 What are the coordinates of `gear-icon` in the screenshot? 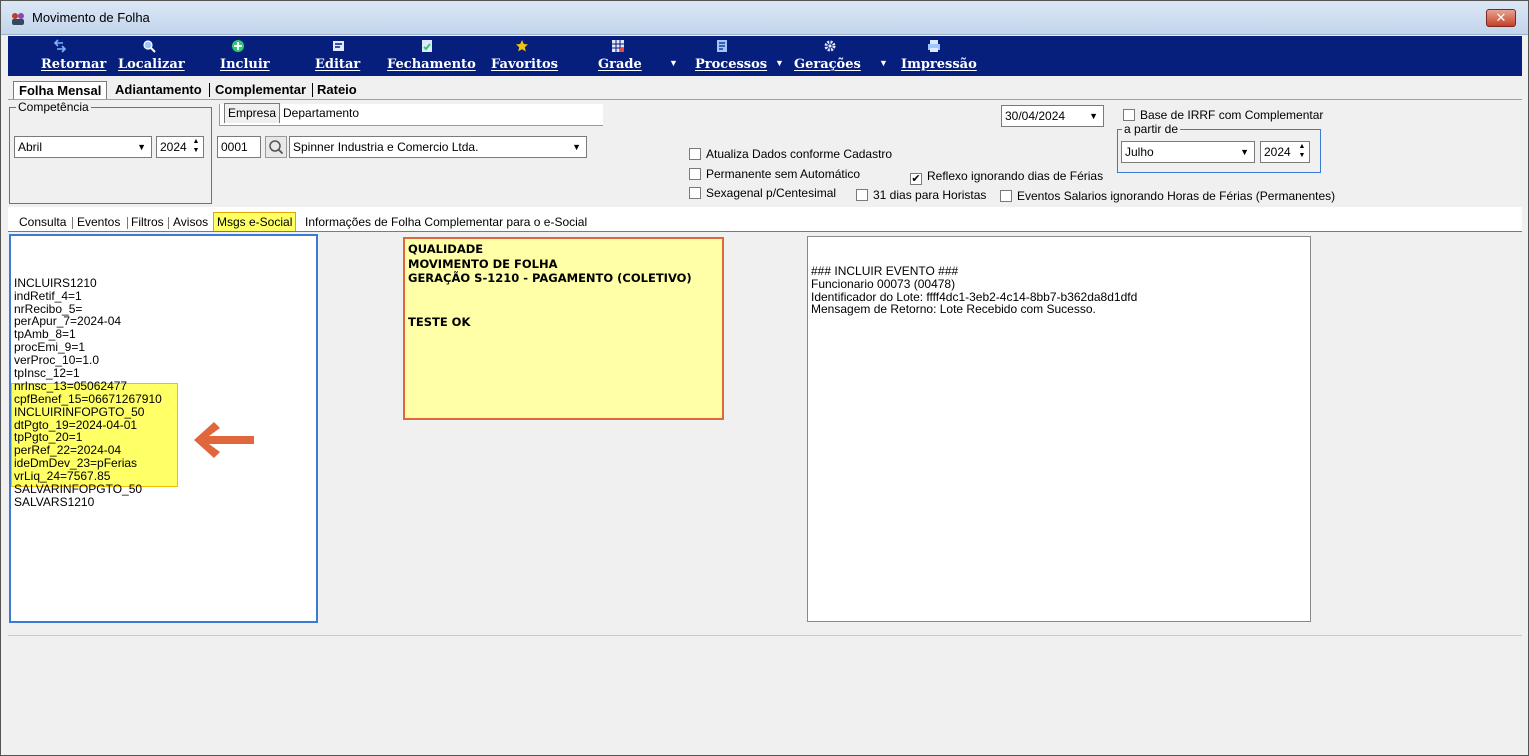 It's located at (830, 46).